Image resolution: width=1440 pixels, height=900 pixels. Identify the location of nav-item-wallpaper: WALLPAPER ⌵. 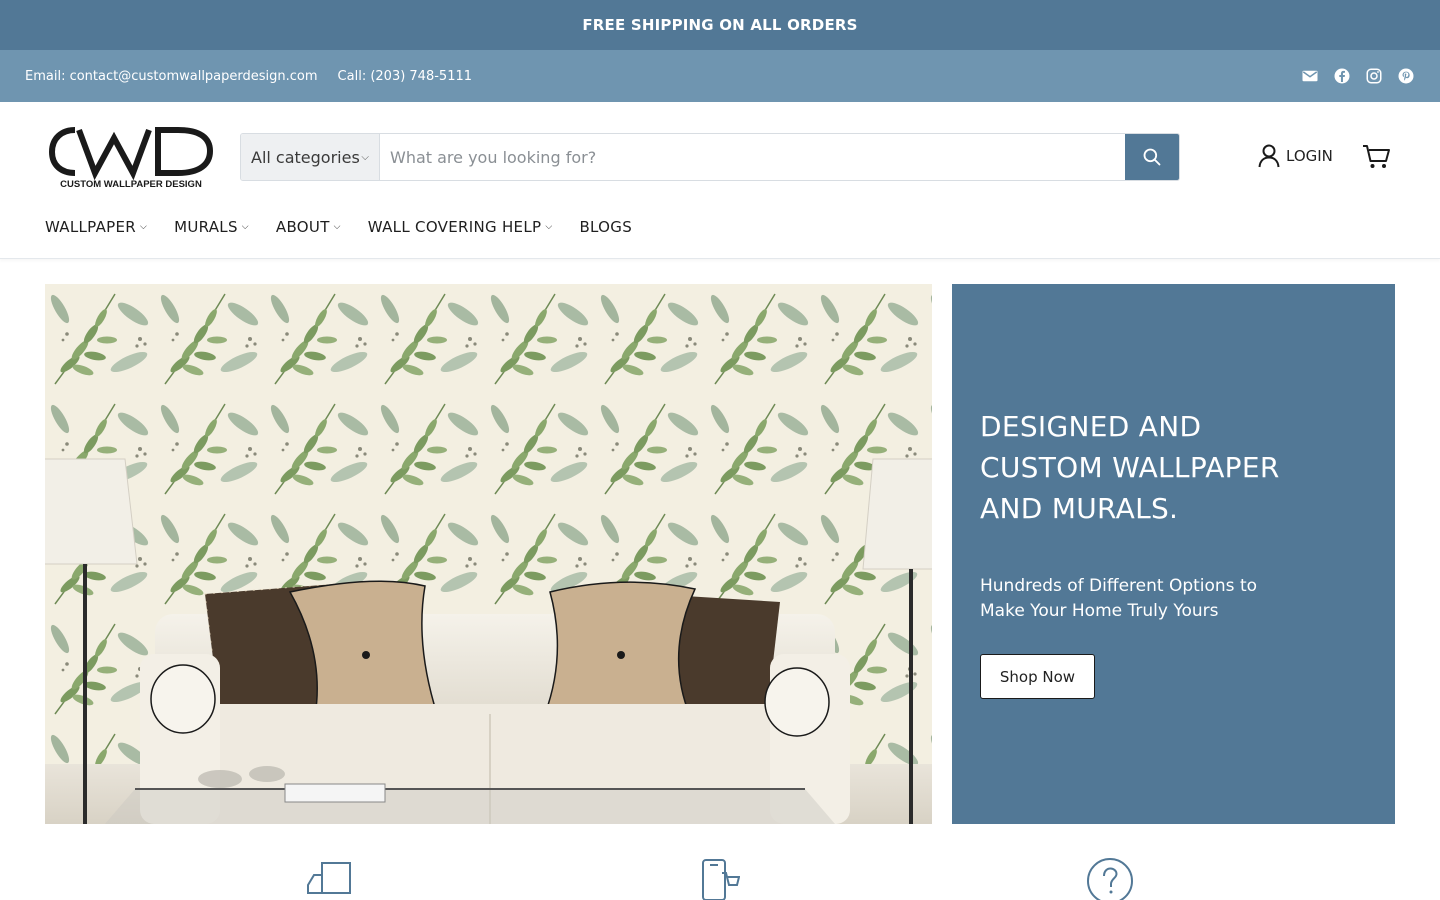
(96, 227).